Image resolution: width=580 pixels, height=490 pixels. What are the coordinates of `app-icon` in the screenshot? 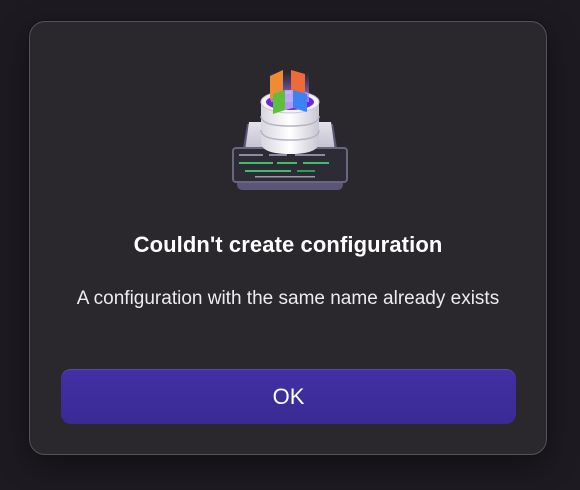 It's located at (290, 127).